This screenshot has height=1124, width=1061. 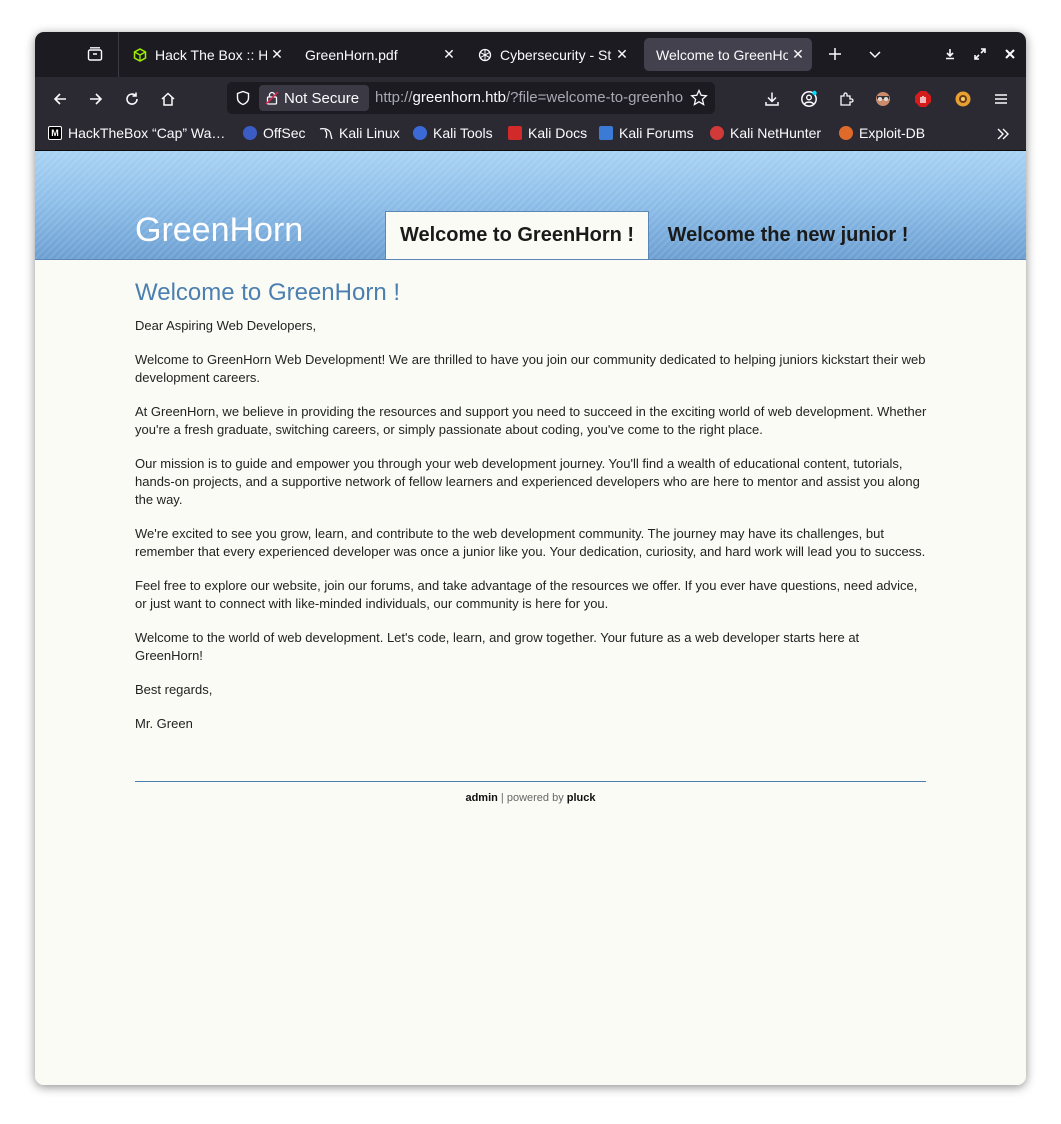 I want to click on close-window-icon, so click(x=1010, y=54).